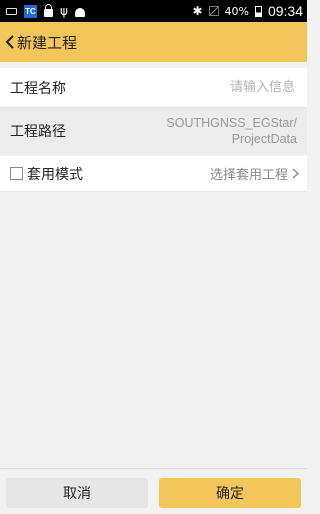  Describe the element at coordinates (153, 42) in the screenshot. I see `title-bar: 新建工程` at that location.